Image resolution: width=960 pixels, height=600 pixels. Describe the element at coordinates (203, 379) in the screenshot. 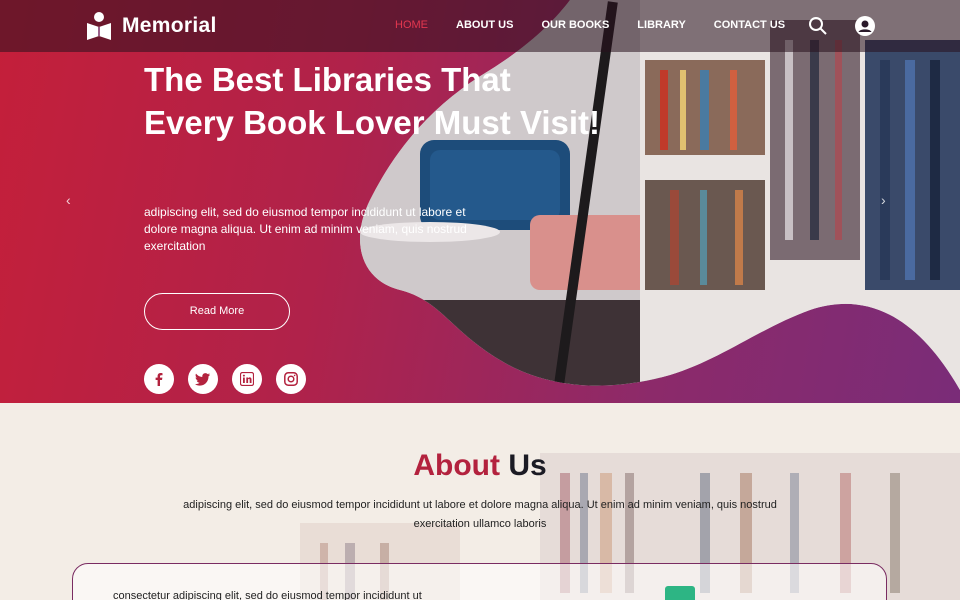

I see `twitter-icon` at that location.